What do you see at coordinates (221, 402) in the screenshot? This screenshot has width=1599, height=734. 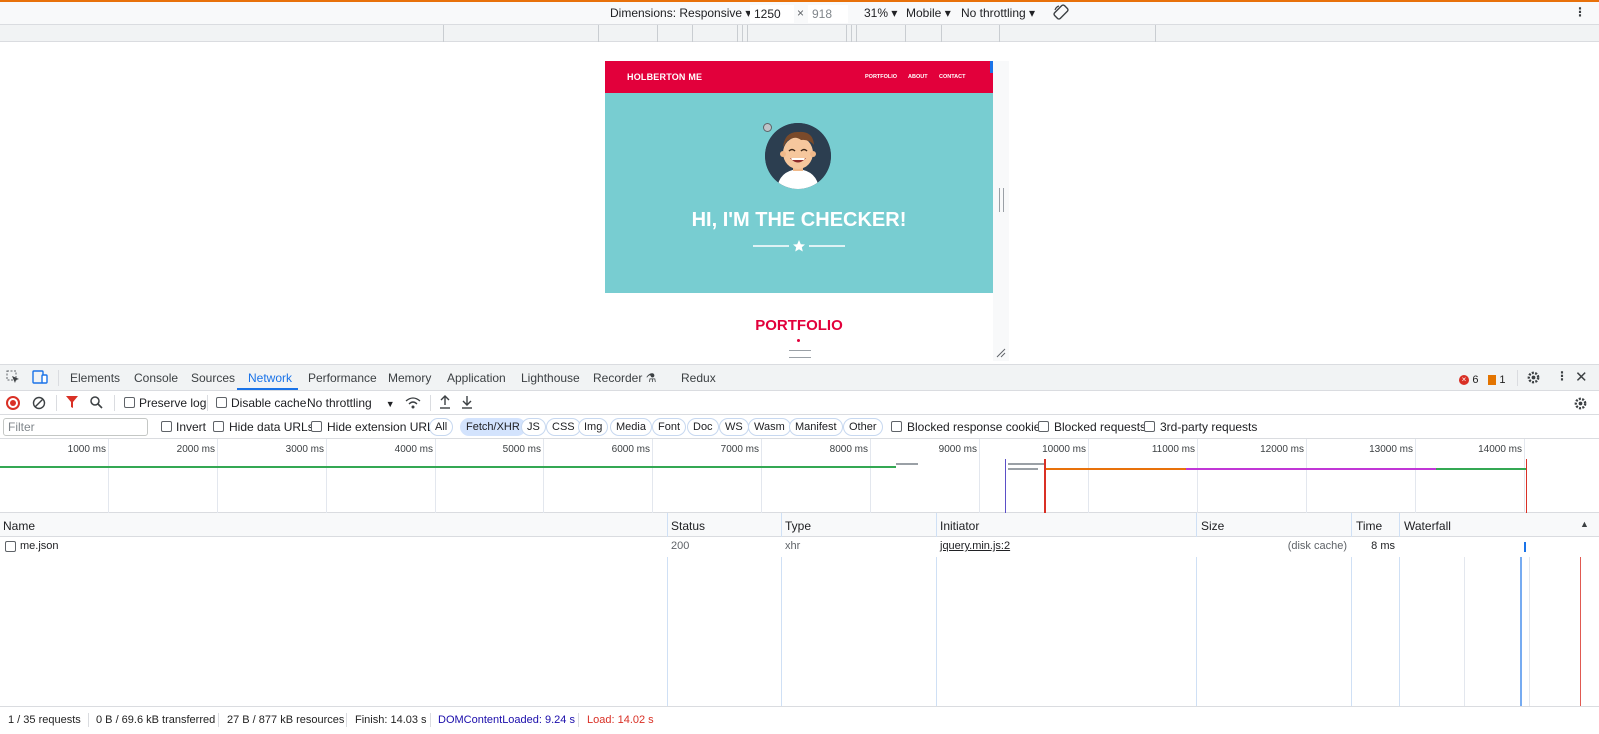 I see `disable-cache-checkbox` at bounding box center [221, 402].